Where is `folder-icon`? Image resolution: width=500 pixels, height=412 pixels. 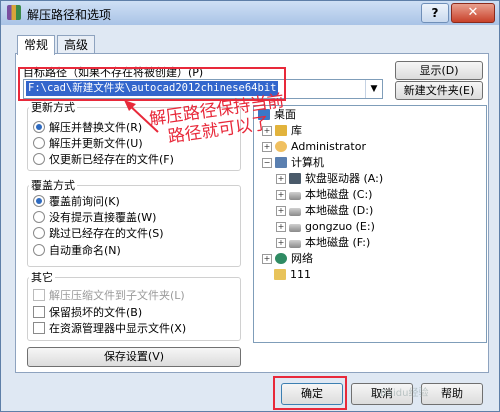
folder-icon is located at coordinates (280, 274).